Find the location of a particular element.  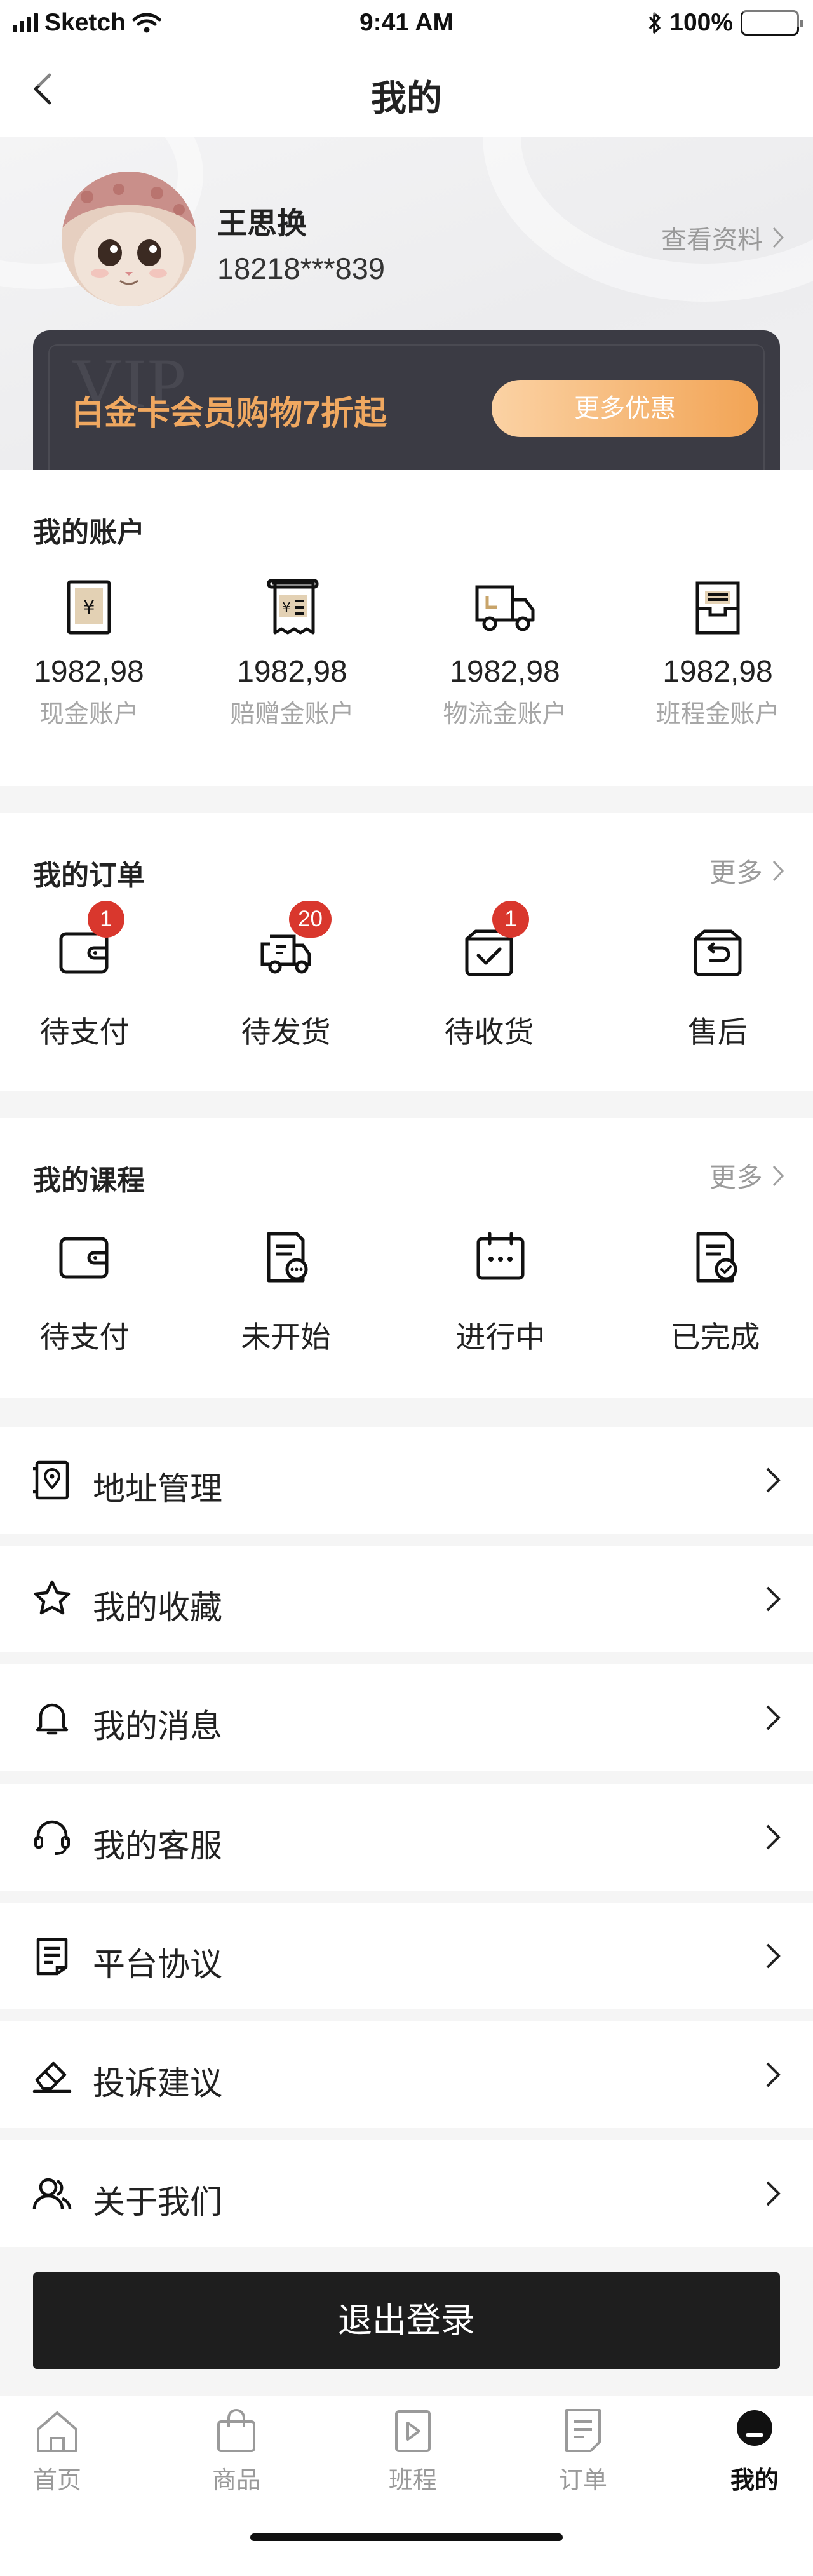

order-badge: 20 is located at coordinates (310, 919).